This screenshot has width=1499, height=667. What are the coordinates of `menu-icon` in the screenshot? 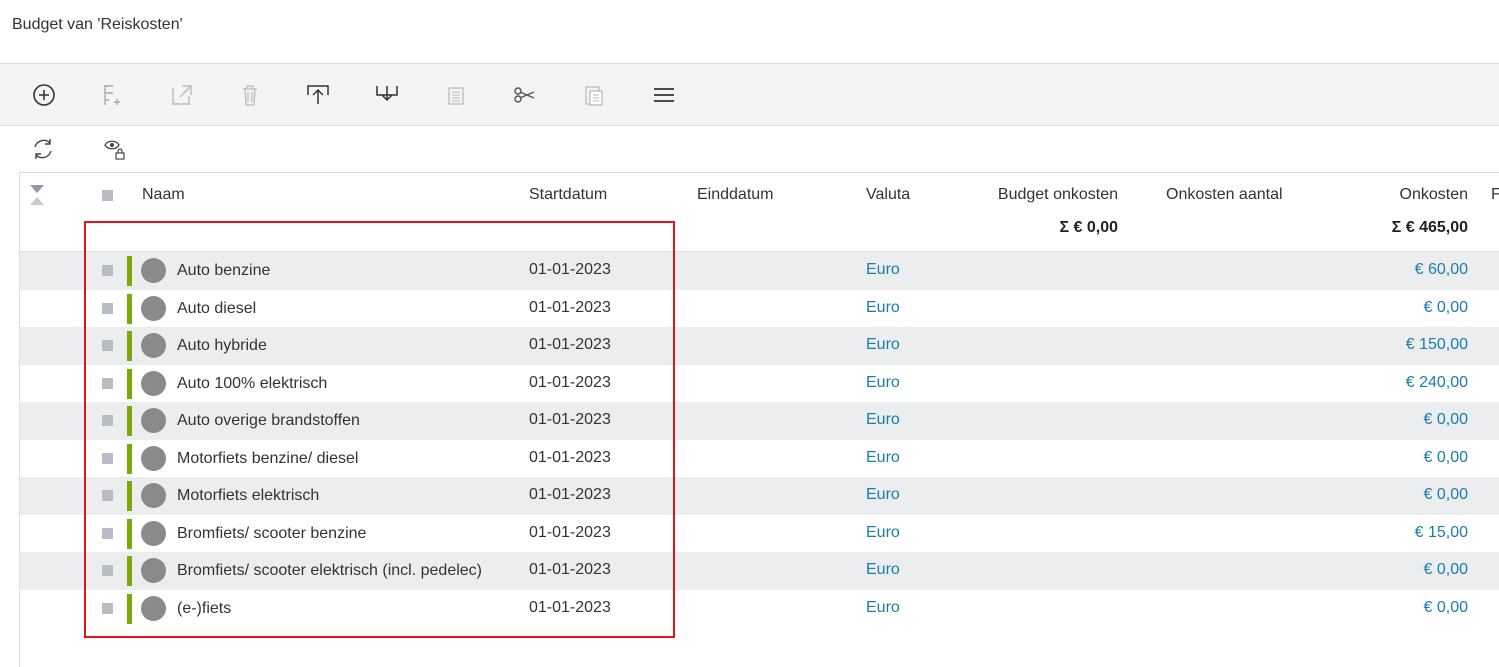 It's located at (664, 95).